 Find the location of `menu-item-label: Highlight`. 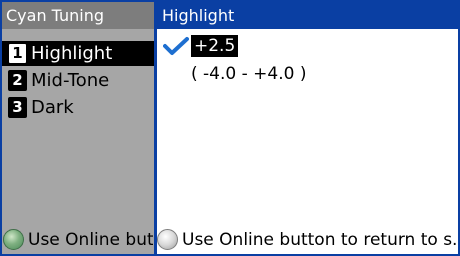

menu-item-label: Highlight is located at coordinates (72, 53).